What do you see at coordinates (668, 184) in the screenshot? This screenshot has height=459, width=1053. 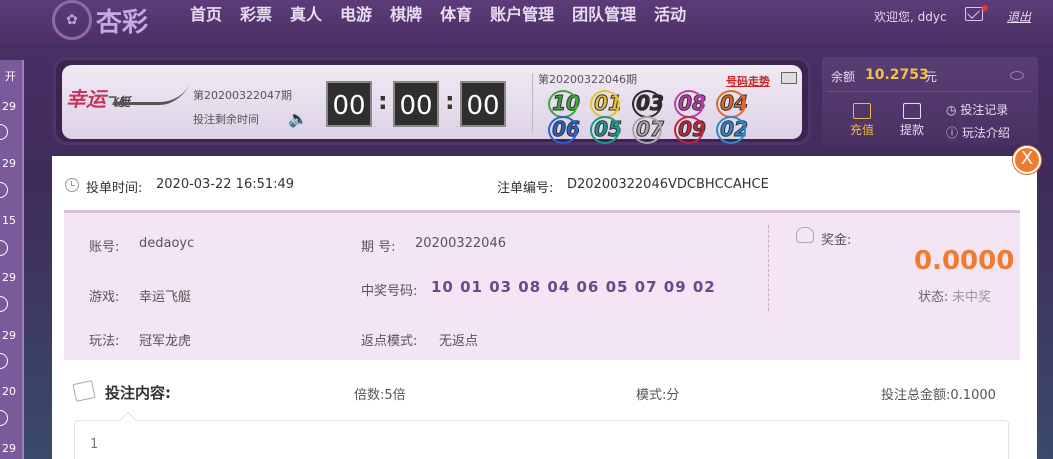 I see `order-no-value: D20200322046VDCBHCCAHCE` at bounding box center [668, 184].